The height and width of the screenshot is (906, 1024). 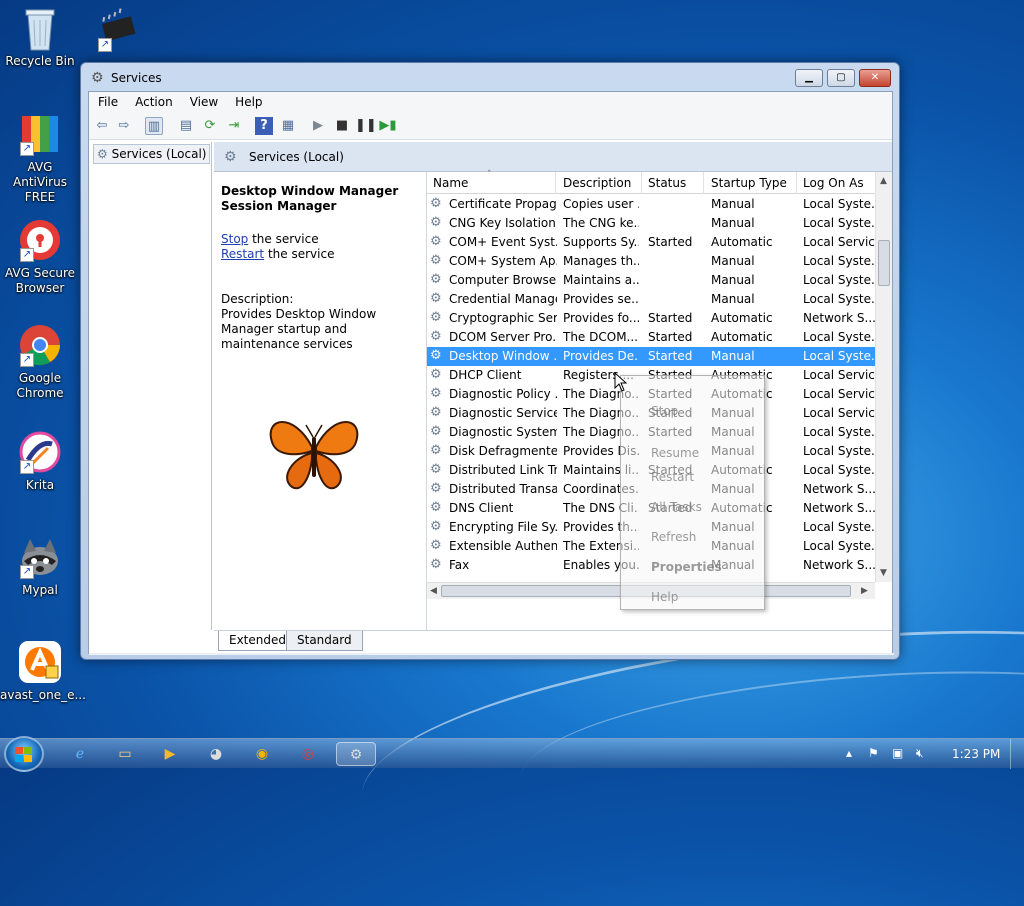 What do you see at coordinates (675, 453) in the screenshot?
I see `context-menu-item-resume: Resume` at bounding box center [675, 453].